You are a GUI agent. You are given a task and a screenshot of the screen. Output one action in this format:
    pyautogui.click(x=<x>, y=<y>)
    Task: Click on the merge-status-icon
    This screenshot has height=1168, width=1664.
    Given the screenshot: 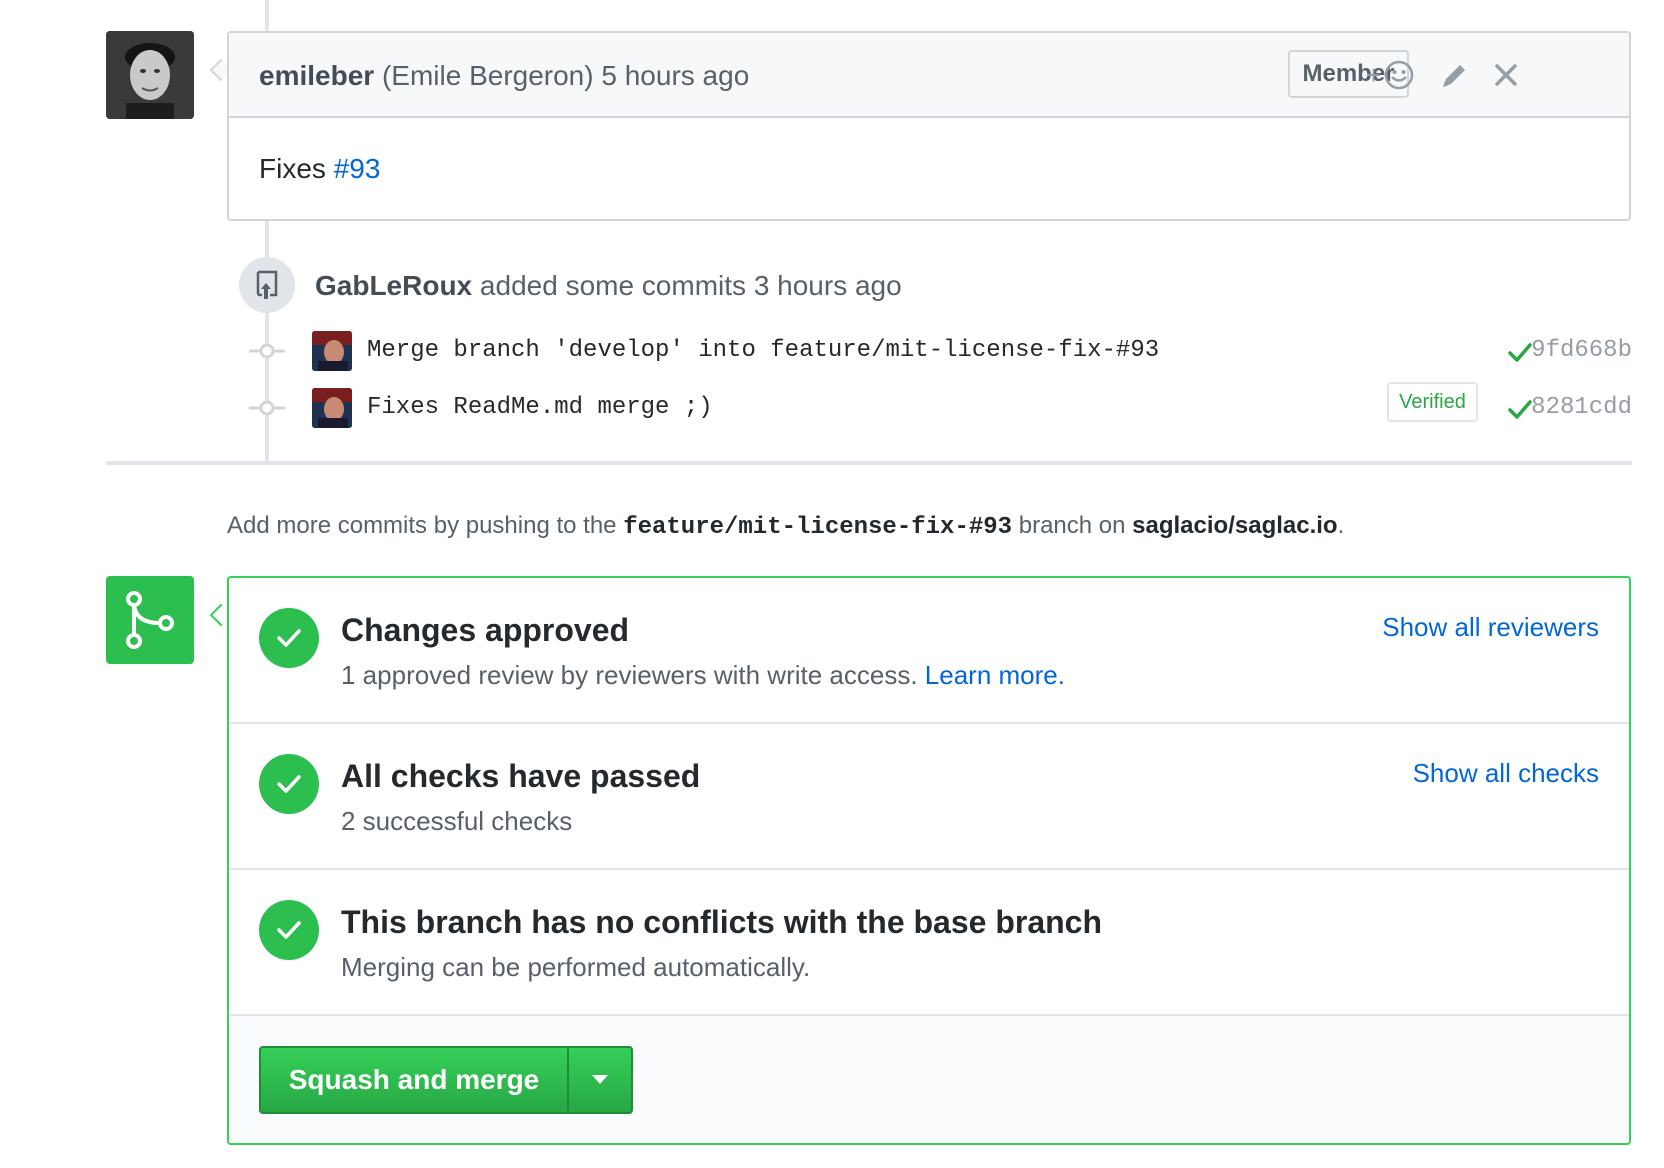 What is the action you would take?
    pyautogui.click(x=150, y=620)
    